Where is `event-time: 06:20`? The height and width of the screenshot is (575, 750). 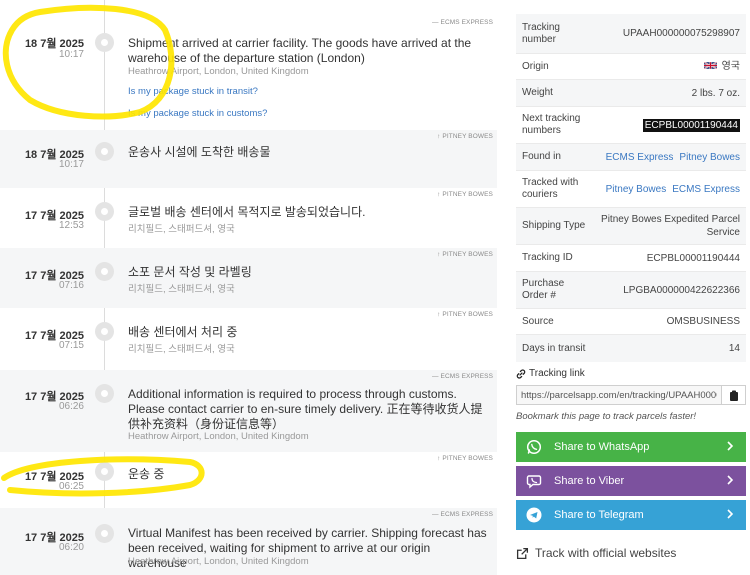
event-time: 06:20 is located at coordinates (71, 547).